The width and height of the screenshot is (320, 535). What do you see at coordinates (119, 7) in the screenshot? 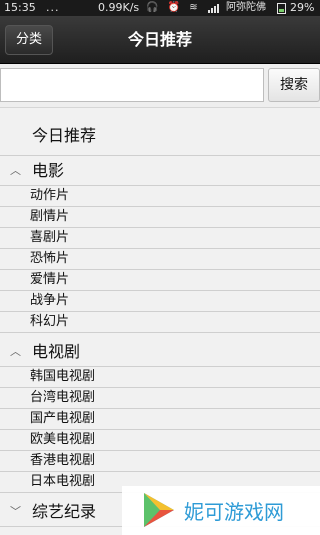
I see `network-speed: 0.99K/s` at bounding box center [119, 7].